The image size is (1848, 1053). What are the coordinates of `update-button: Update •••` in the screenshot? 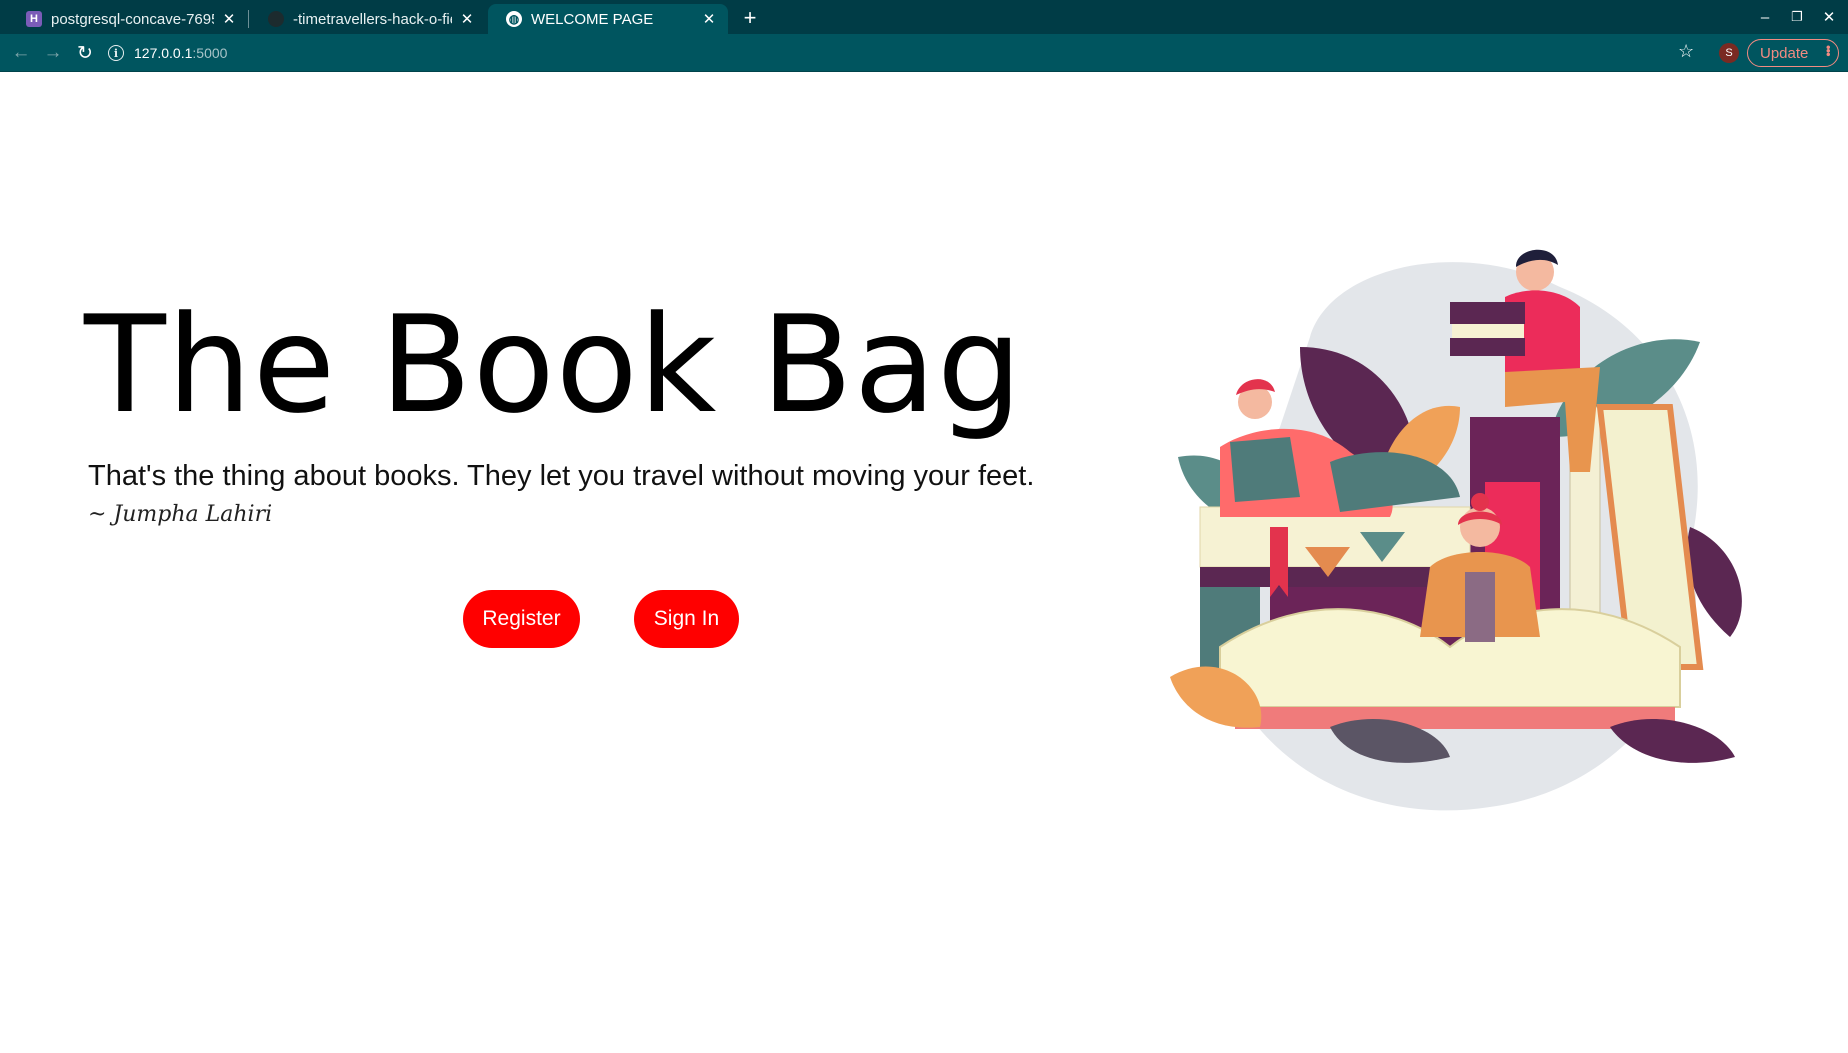 It's located at (1793, 53).